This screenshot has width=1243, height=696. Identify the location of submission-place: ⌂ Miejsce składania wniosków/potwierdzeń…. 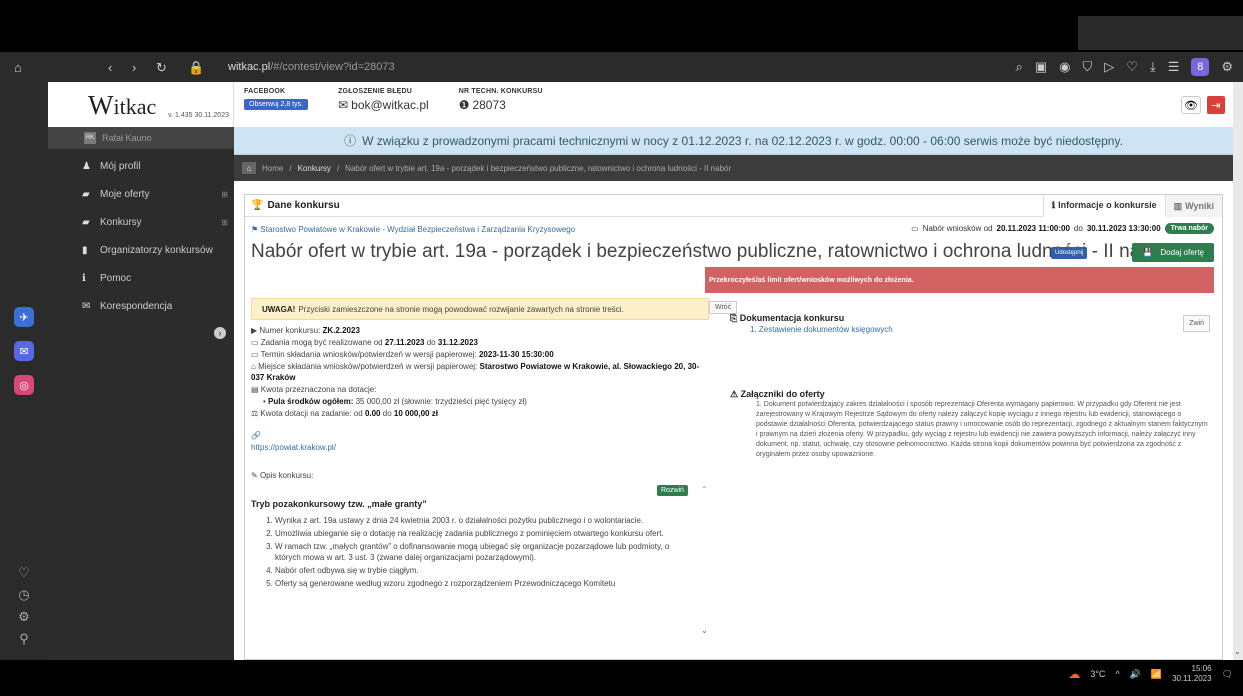
(475, 372).